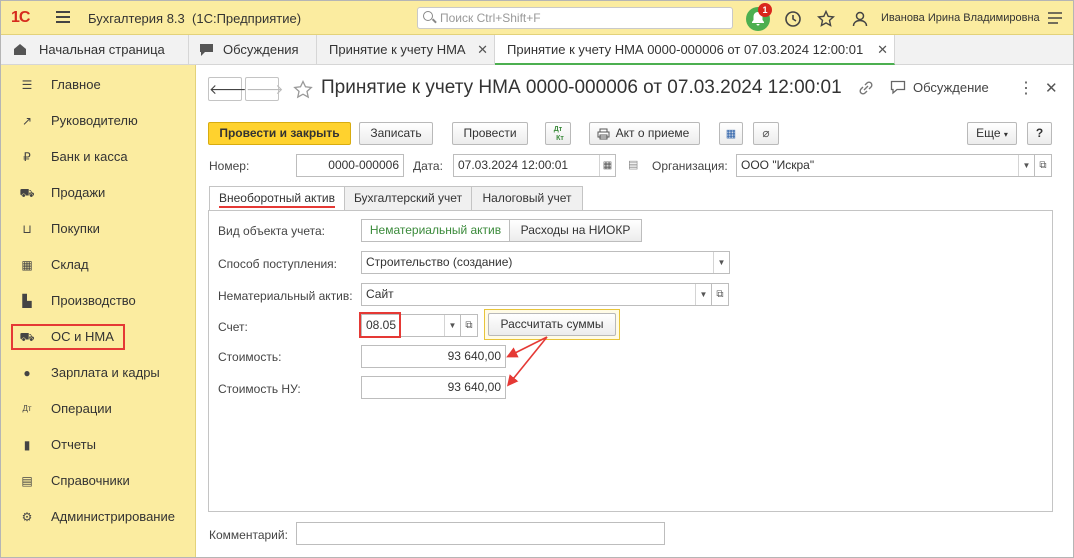 Image resolution: width=1074 pixels, height=558 pixels. I want to click on more-actions-icon: ⋮, so click(1026, 88).